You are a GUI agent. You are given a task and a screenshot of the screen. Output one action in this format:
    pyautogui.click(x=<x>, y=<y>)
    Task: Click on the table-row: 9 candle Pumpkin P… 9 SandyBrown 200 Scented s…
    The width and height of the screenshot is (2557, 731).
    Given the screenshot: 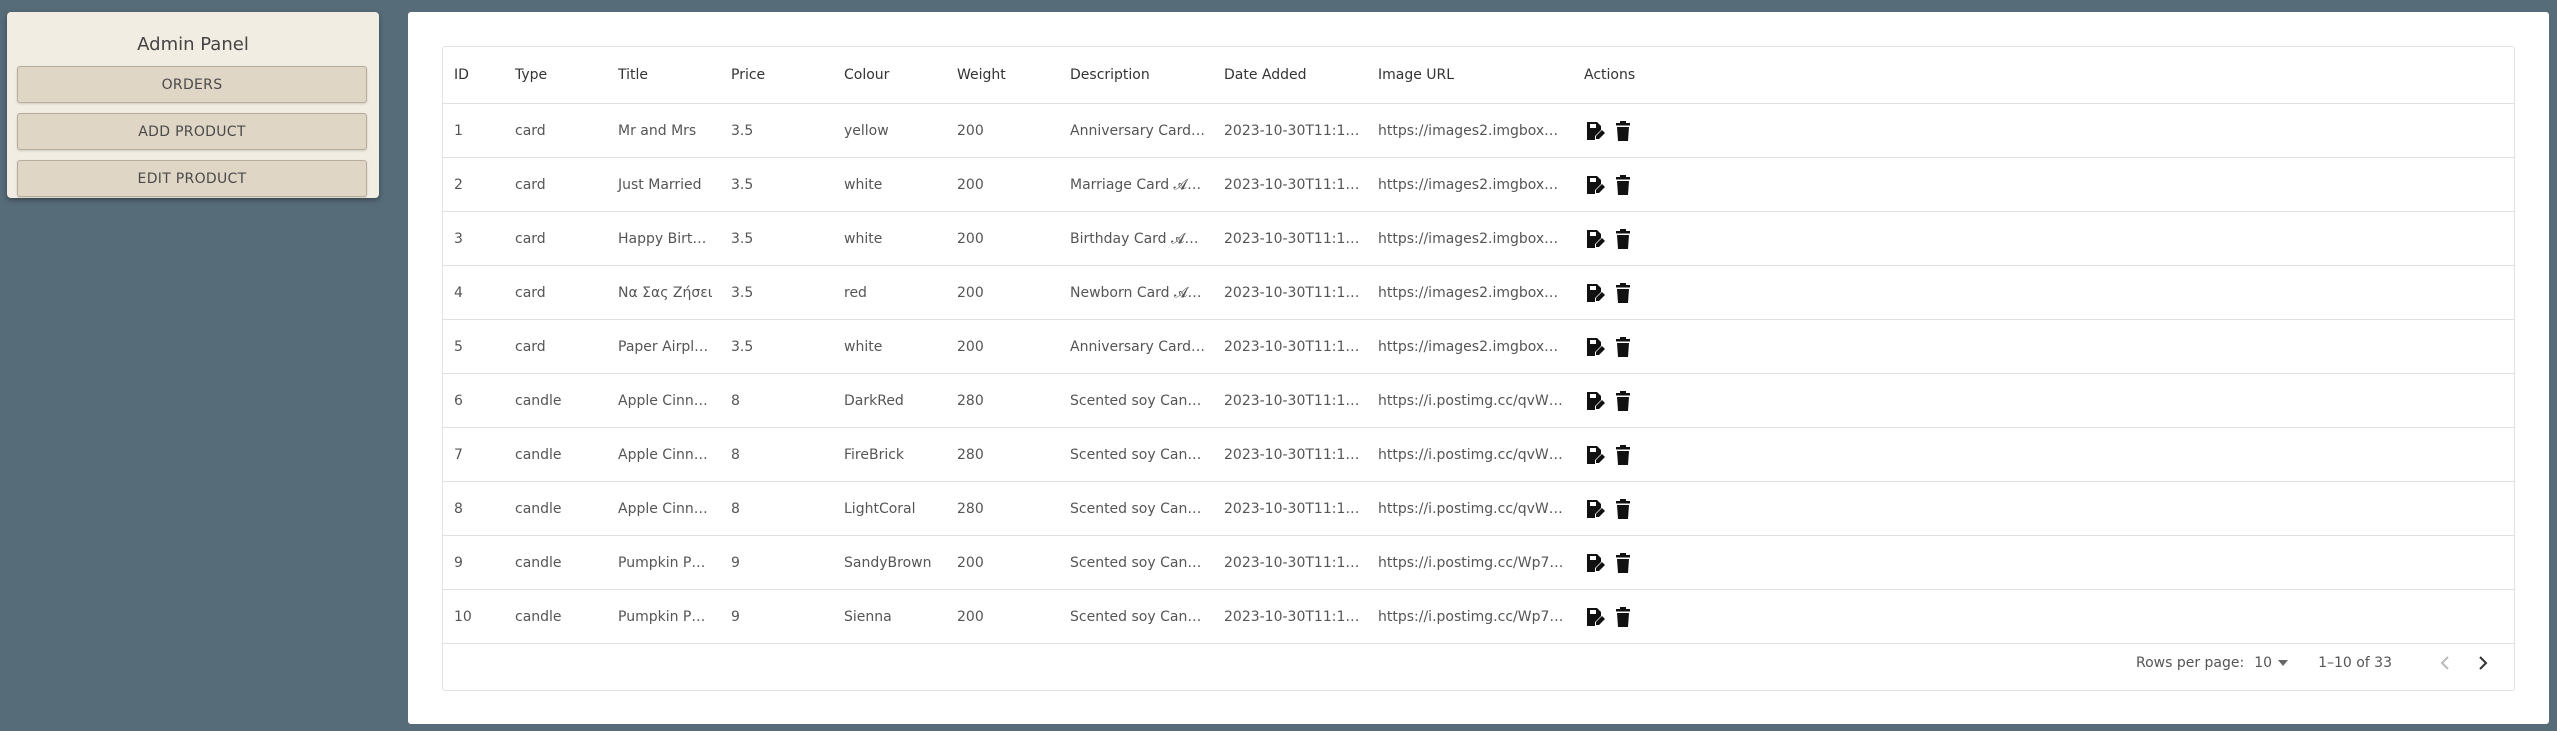 What is the action you would take?
    pyautogui.click(x=1478, y=562)
    